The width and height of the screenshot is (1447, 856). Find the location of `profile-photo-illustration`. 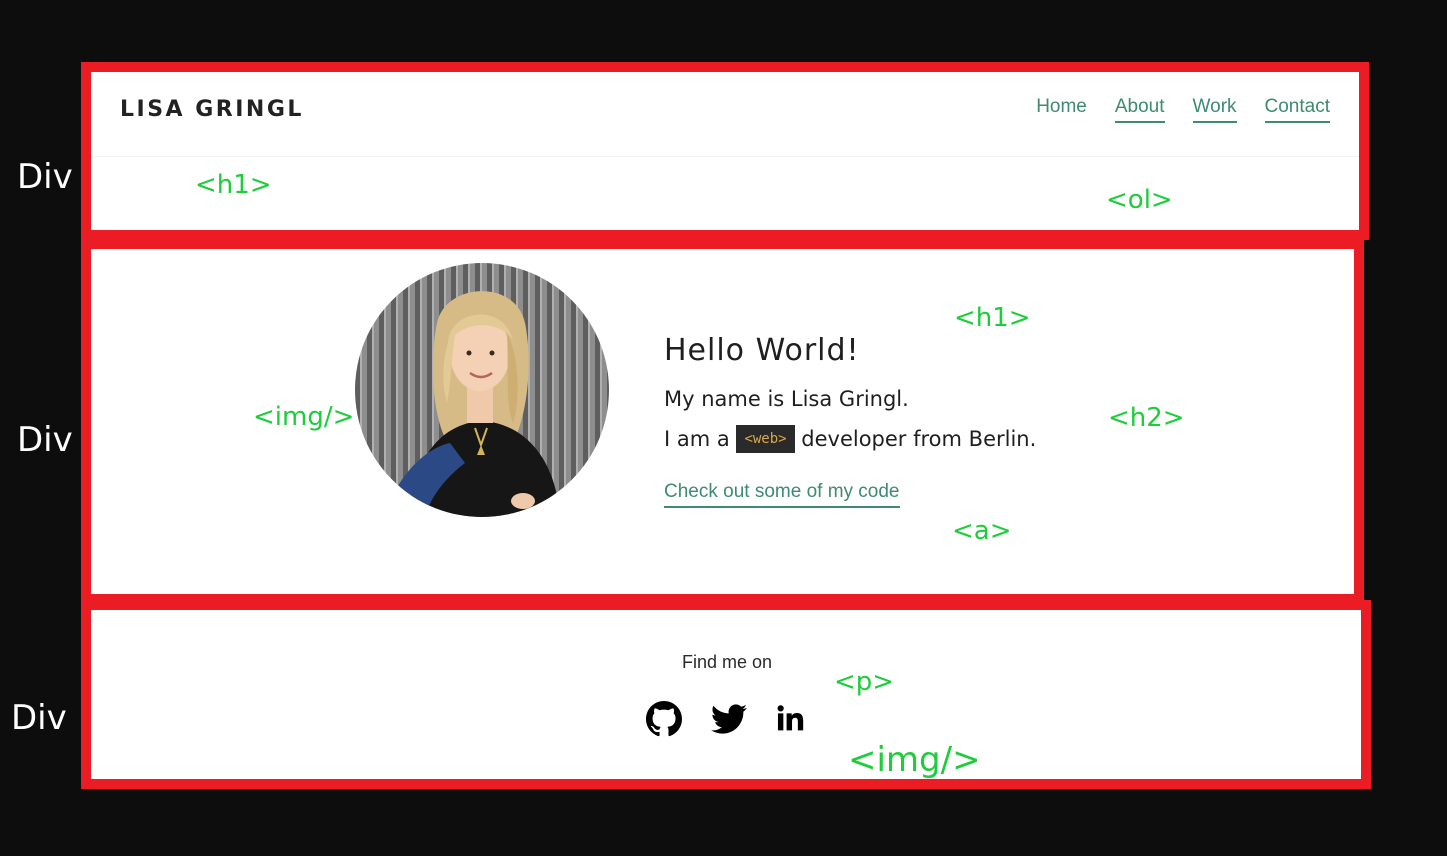

profile-photo-illustration is located at coordinates (482, 390).